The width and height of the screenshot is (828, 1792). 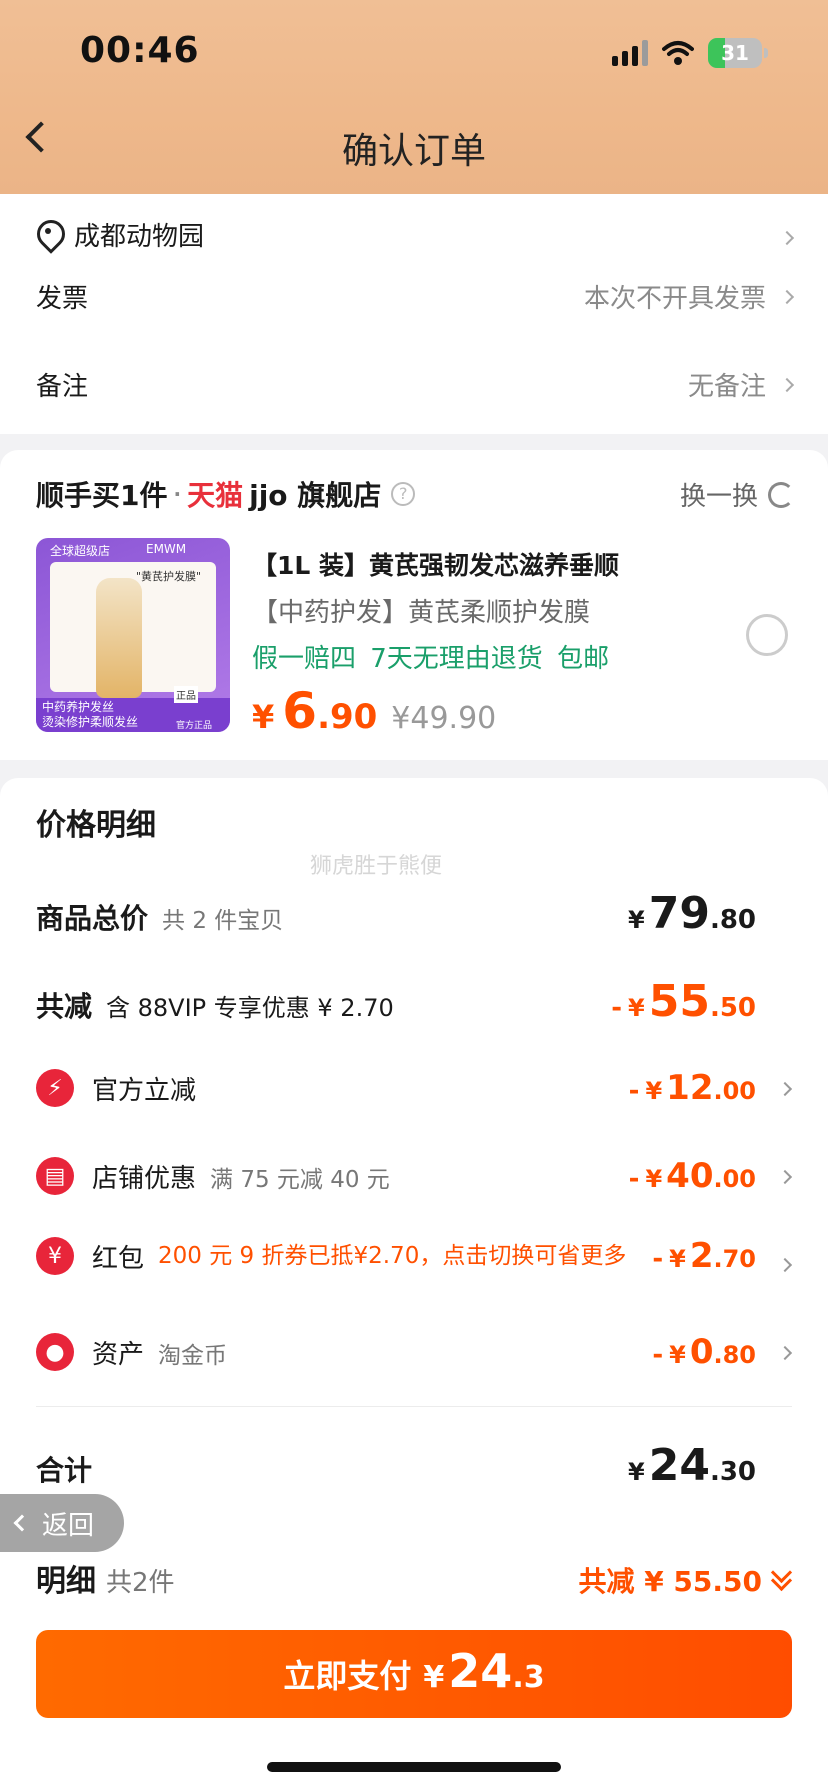 I want to click on product-subtitle: 【中药护发】黄芪柔顺护发膜, so click(x=421, y=613).